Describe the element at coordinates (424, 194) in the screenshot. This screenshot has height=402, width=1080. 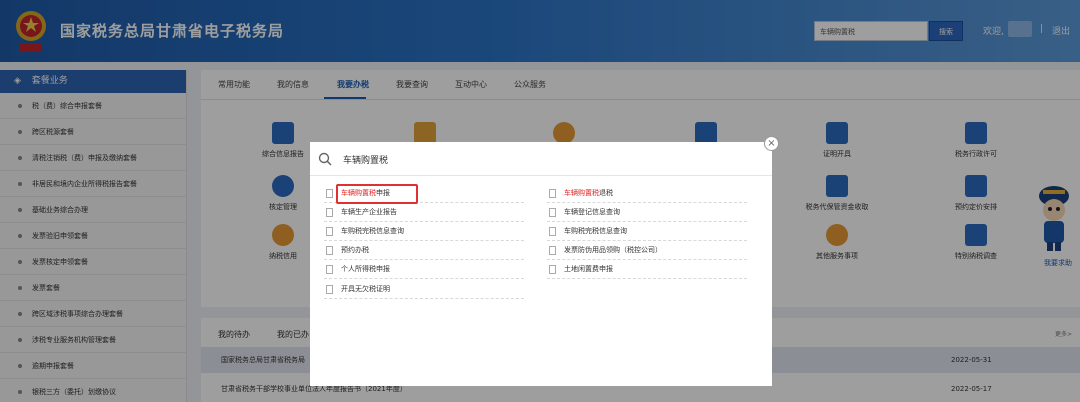
I see `result-item: 车辆购置税申报` at that location.